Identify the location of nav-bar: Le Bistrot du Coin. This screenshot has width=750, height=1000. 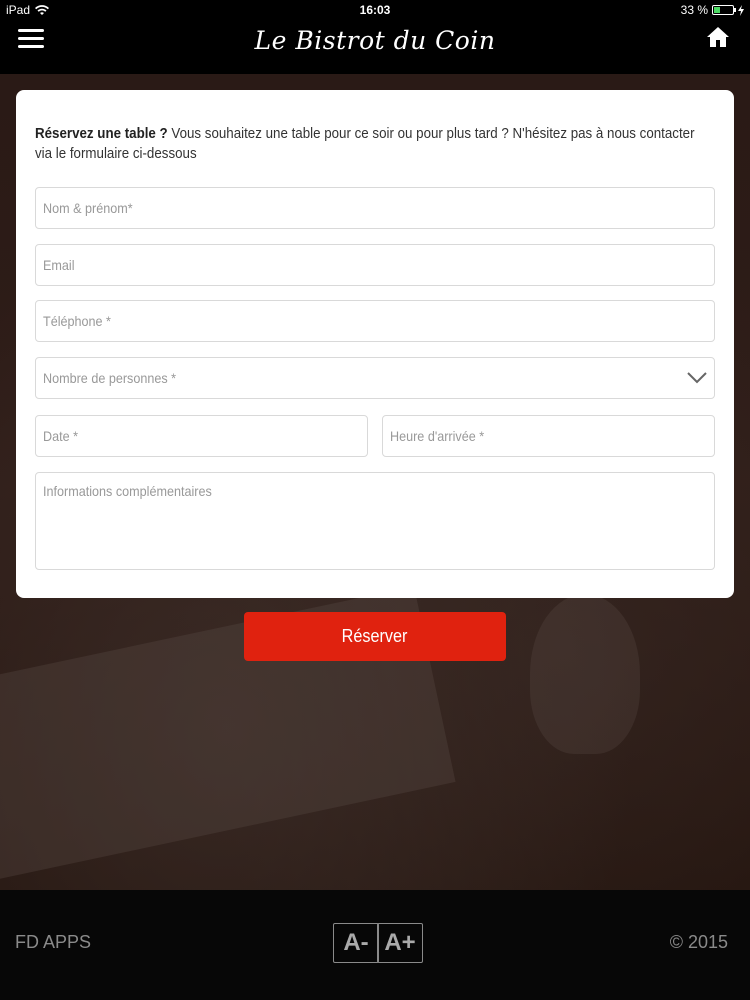
(375, 47).